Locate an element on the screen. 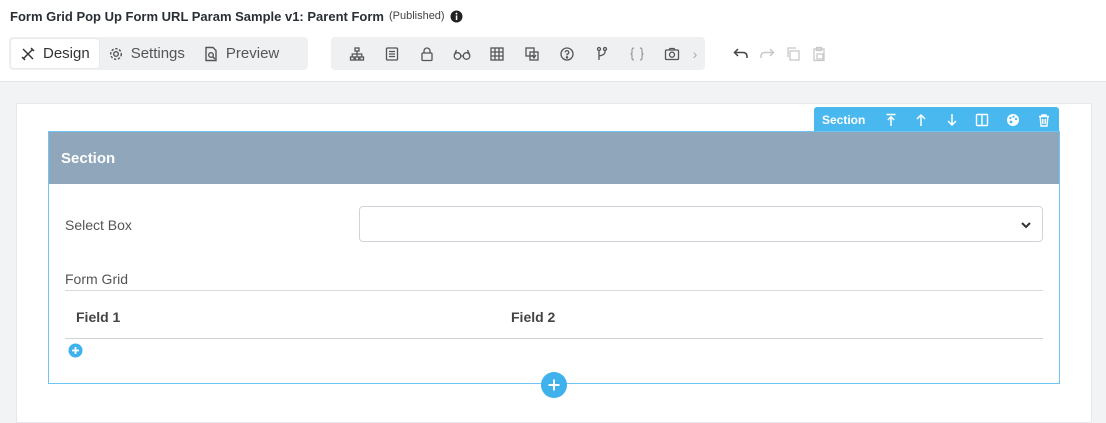 This screenshot has width=1106, height=423. design-tools-icon is located at coordinates (28, 53).